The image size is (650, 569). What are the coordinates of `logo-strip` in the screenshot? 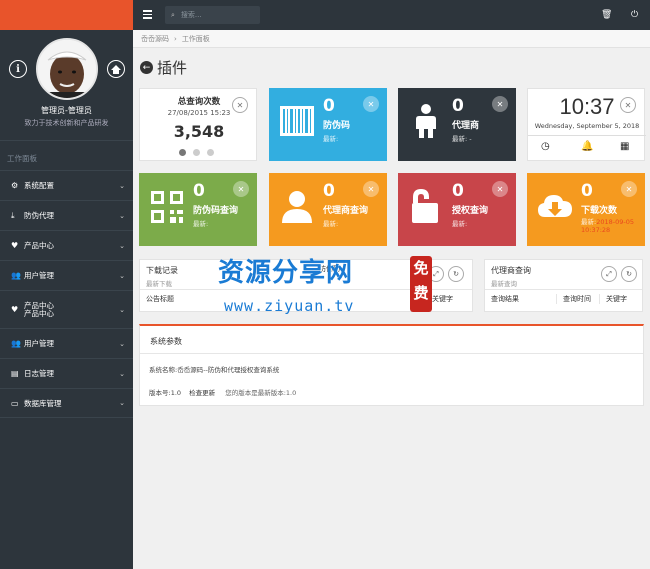 It's located at (66, 15).